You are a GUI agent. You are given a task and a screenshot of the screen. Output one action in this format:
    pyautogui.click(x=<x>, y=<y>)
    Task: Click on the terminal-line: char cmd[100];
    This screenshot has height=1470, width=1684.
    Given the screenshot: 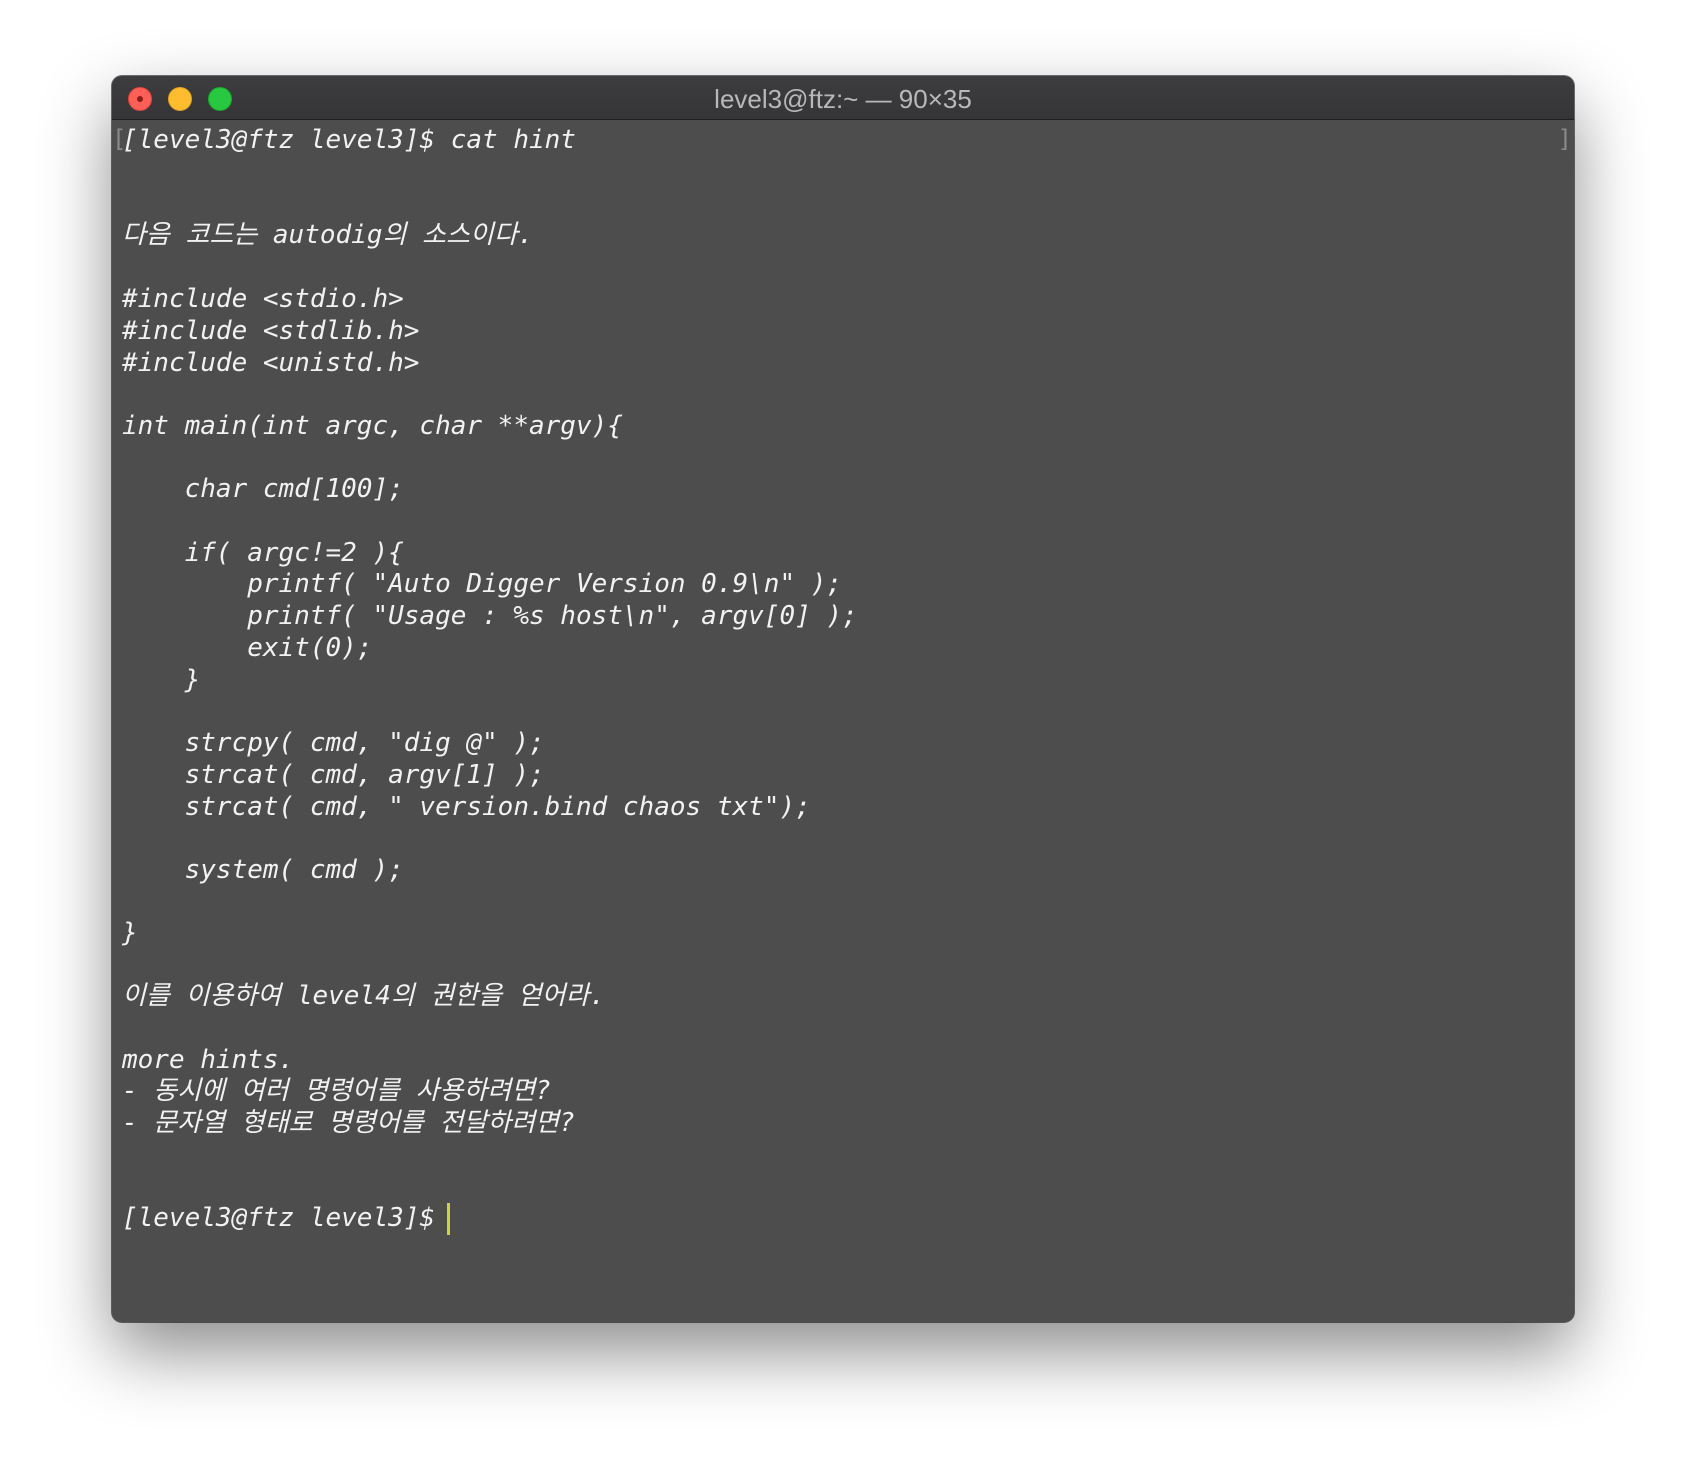 What is the action you would take?
    pyautogui.click(x=263, y=489)
    